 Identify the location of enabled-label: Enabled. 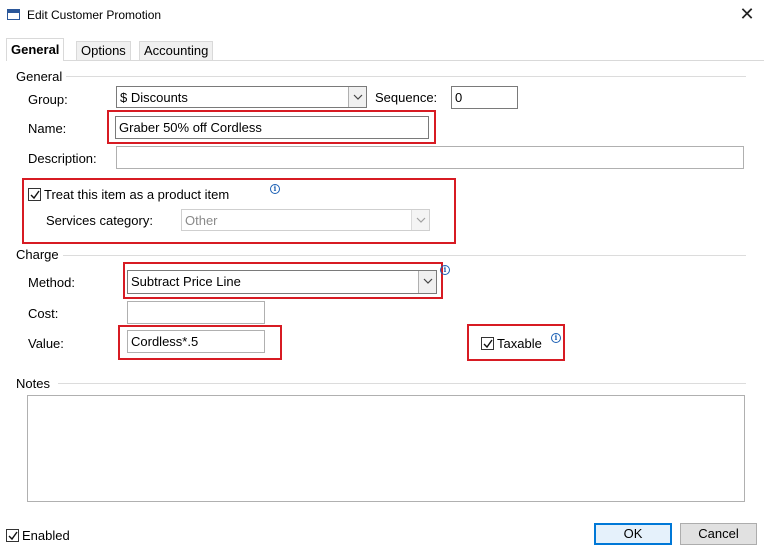
(46, 535).